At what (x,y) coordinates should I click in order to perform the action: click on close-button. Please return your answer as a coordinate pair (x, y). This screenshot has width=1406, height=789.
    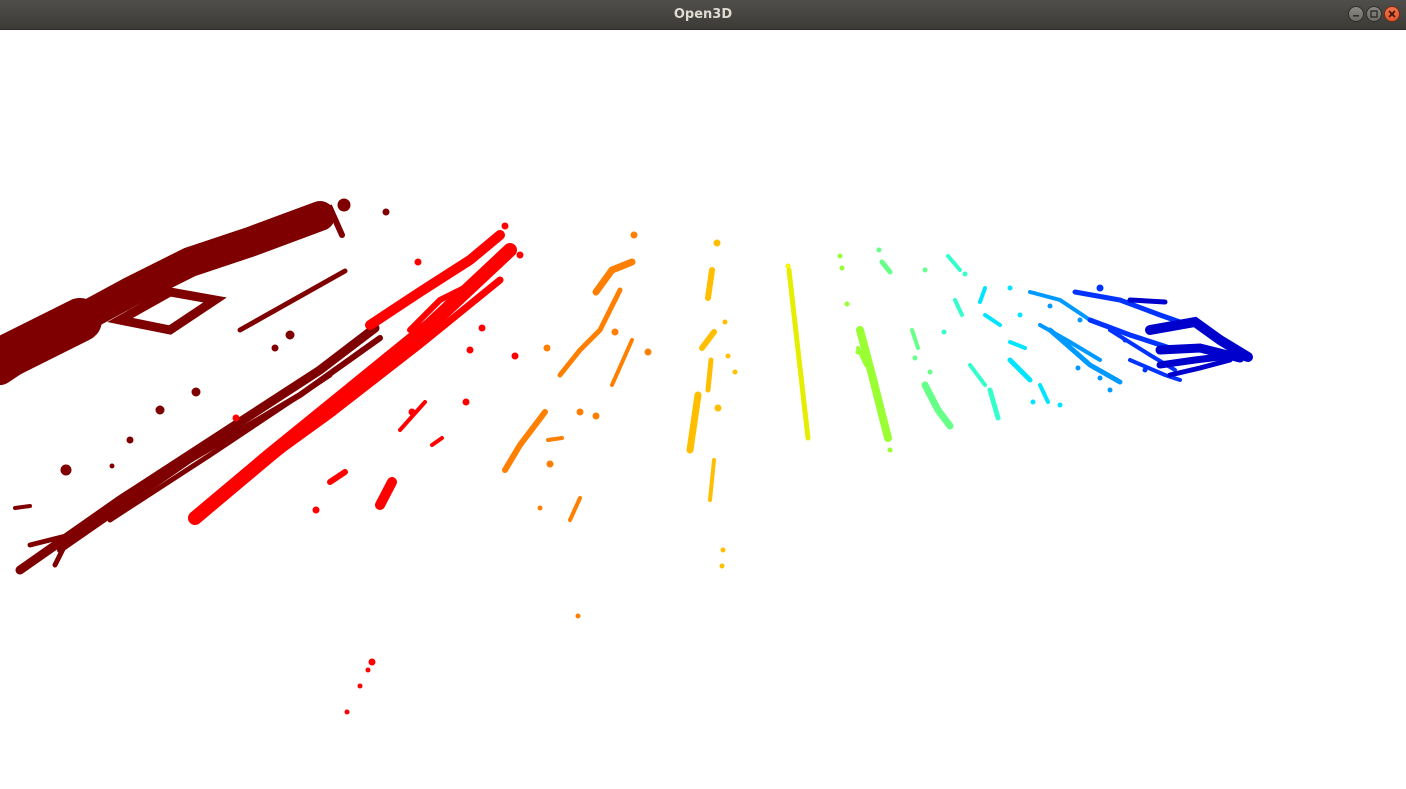
    Looking at the image, I should click on (1392, 14).